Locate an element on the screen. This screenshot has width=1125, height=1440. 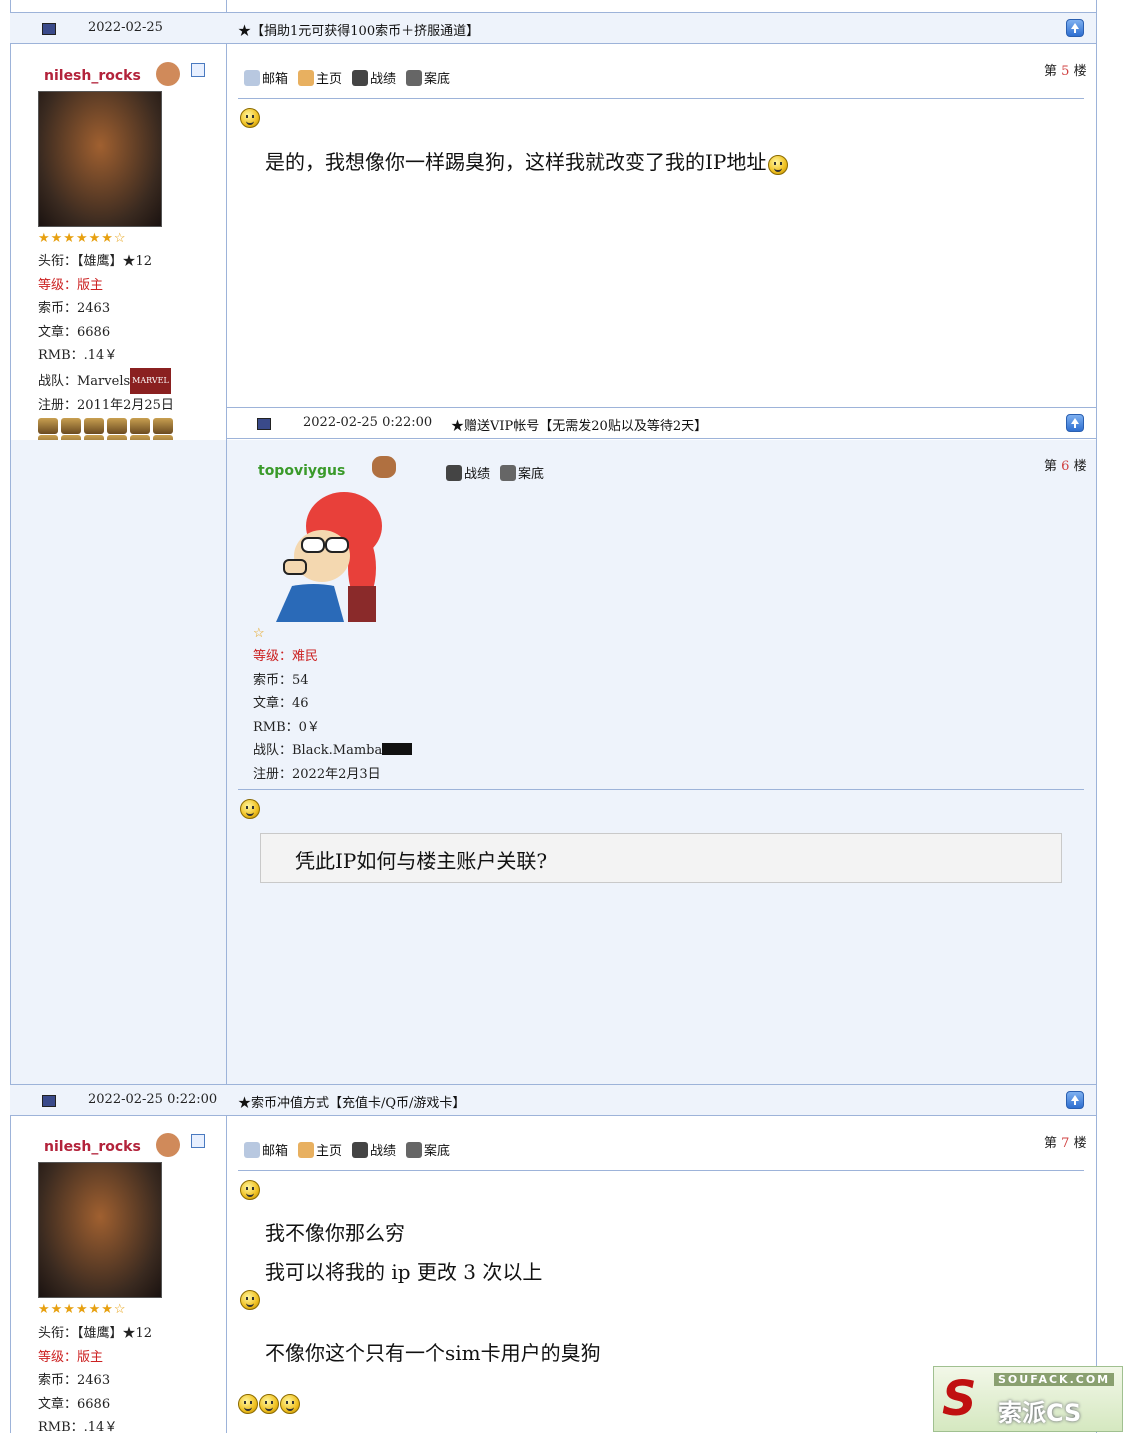
post-date: 2022-02-25 is located at coordinates (125, 27).